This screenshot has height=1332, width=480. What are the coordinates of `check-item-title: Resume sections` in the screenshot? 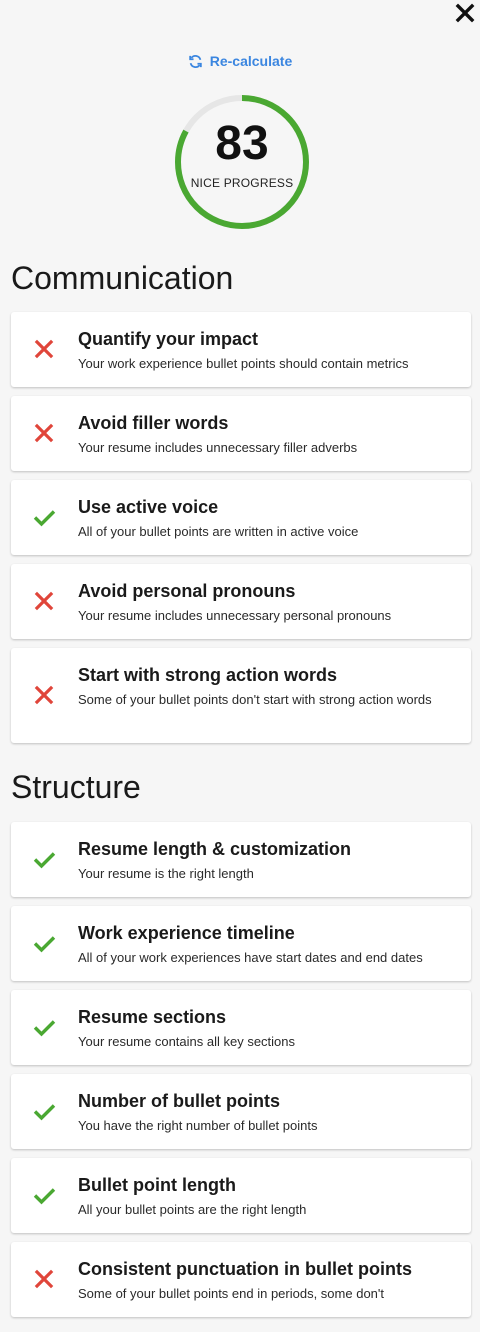 It's located at (152, 1017).